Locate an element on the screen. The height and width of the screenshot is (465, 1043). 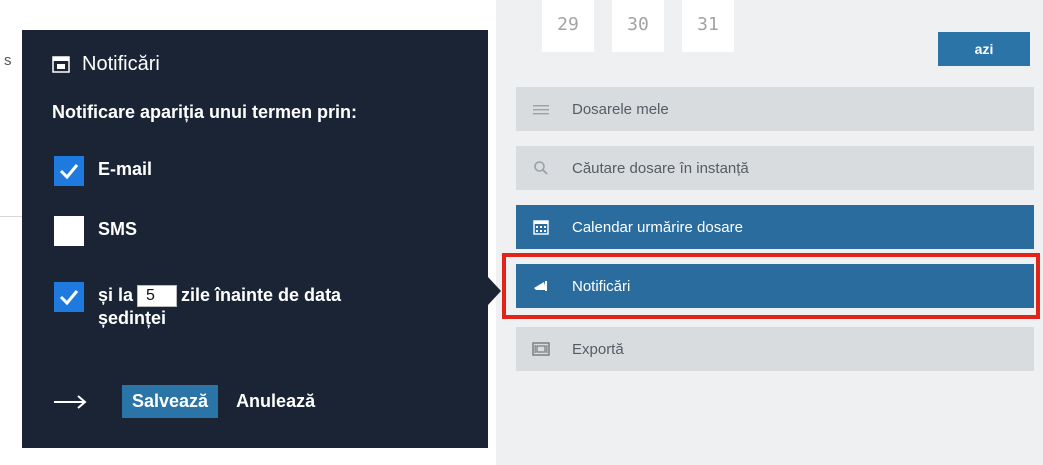
email-checkbox is located at coordinates (69, 171).